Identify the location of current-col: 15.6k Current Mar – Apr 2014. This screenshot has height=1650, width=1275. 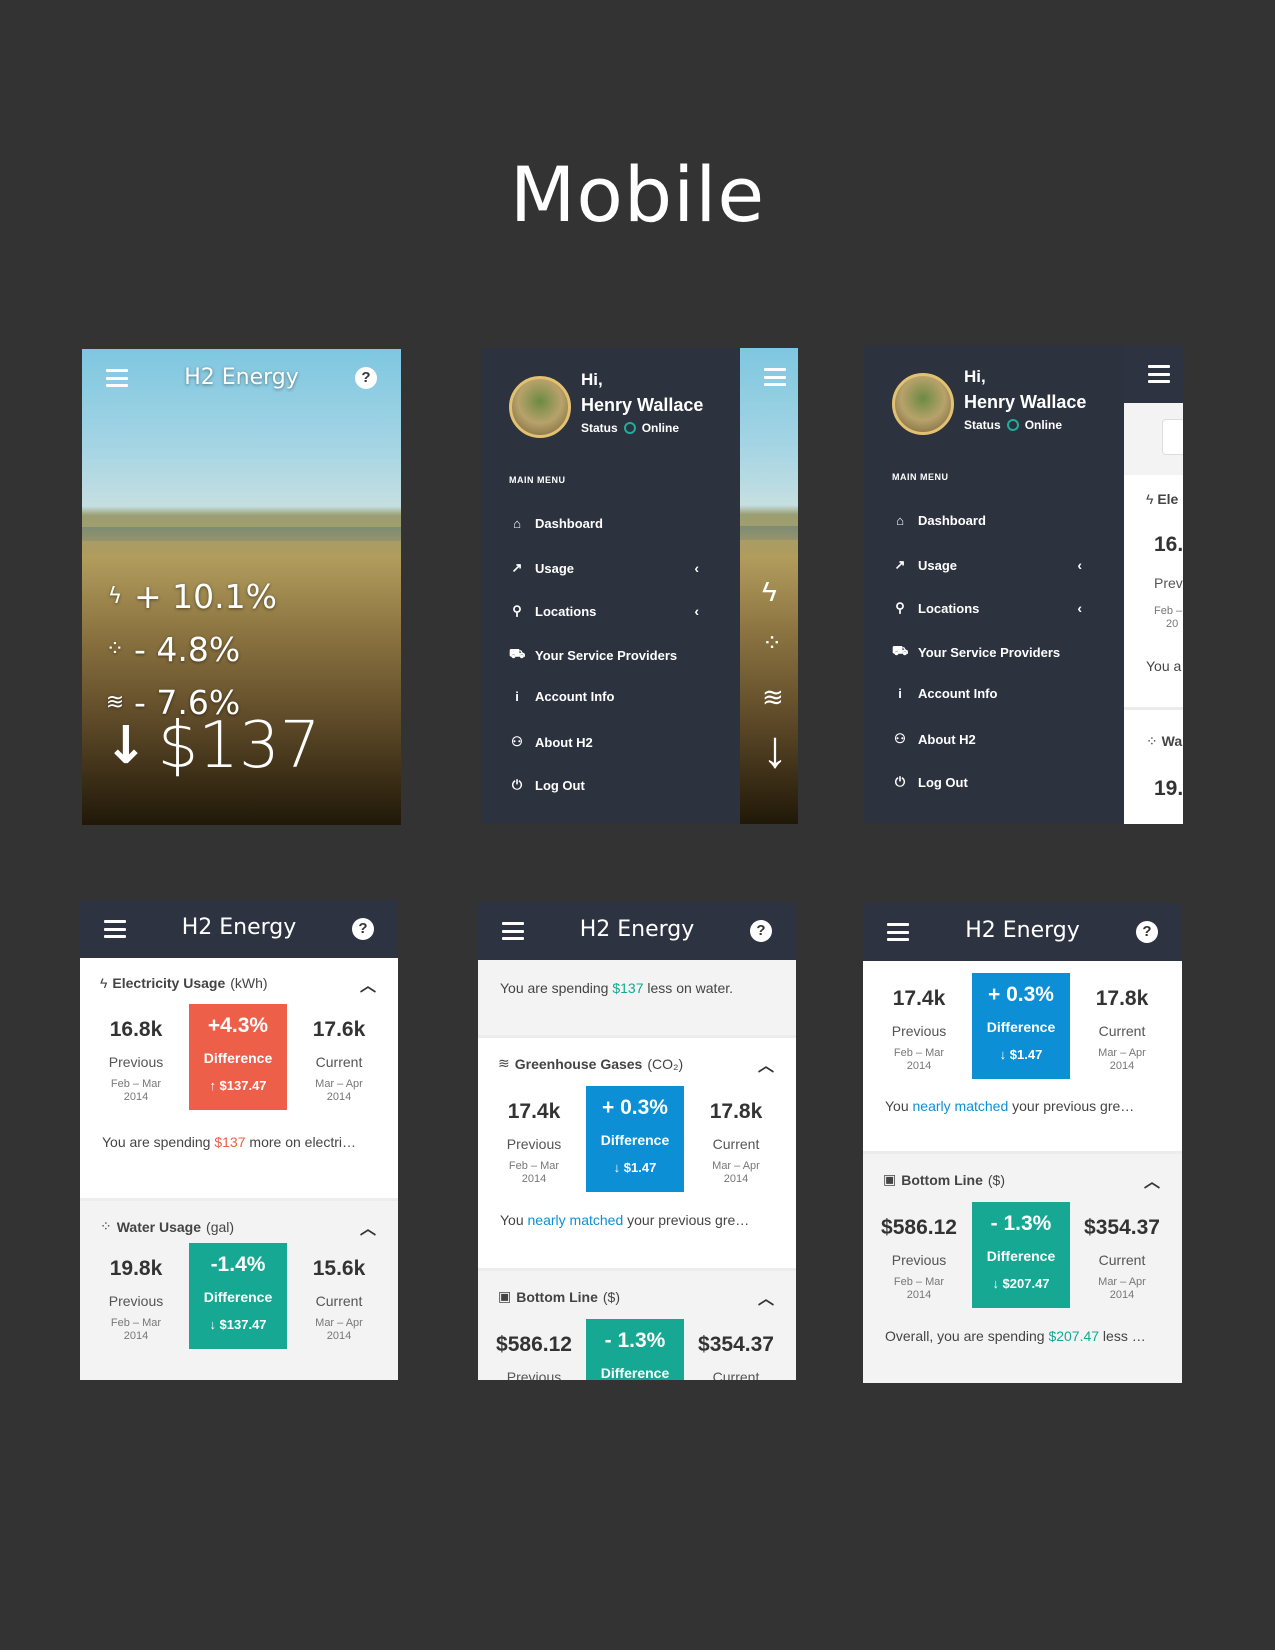
(339, 1299).